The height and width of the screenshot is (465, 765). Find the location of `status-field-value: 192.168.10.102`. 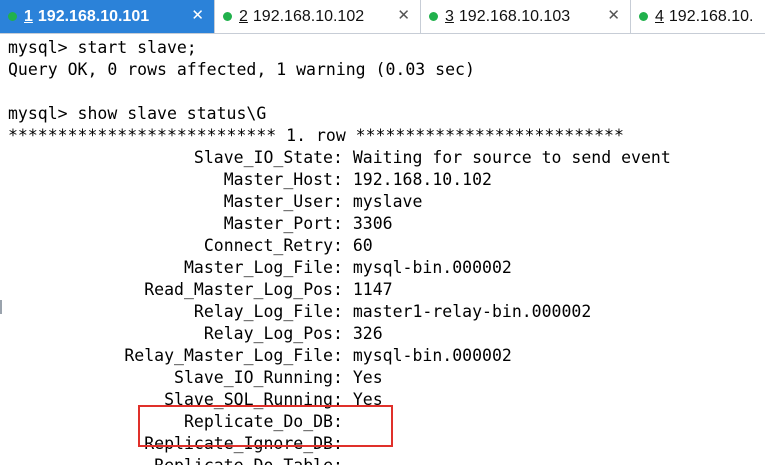

status-field-value: 192.168.10.102 is located at coordinates (422, 179).